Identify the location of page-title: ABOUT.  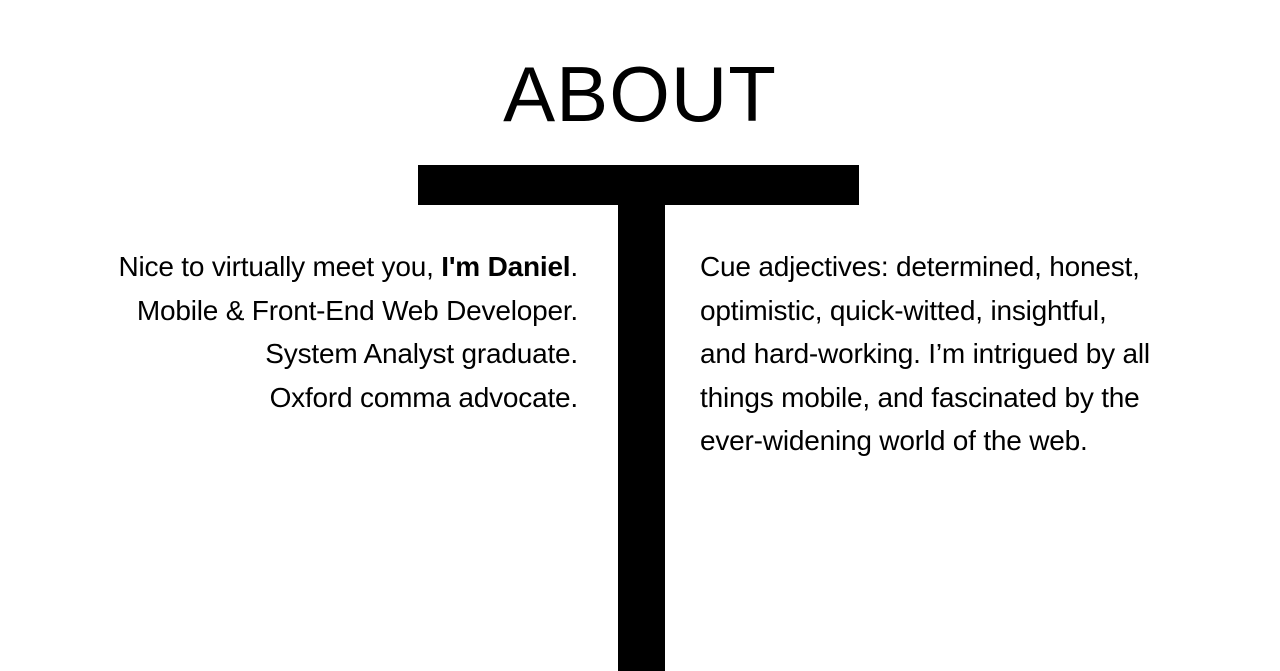
(640, 94).